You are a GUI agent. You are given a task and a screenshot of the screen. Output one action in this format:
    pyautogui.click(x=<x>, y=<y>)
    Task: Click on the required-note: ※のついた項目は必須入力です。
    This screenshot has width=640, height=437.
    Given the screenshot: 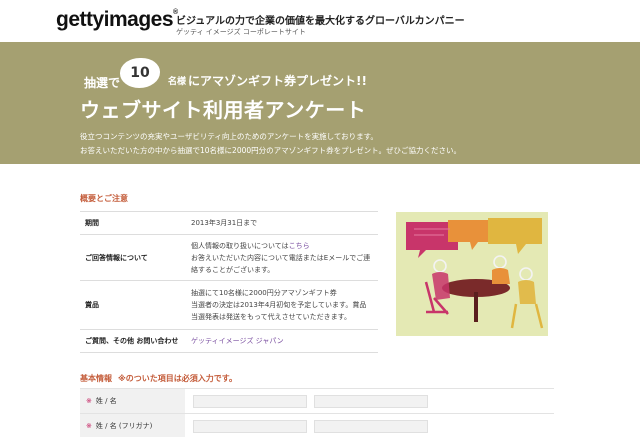 What is the action you would take?
    pyautogui.click(x=177, y=378)
    